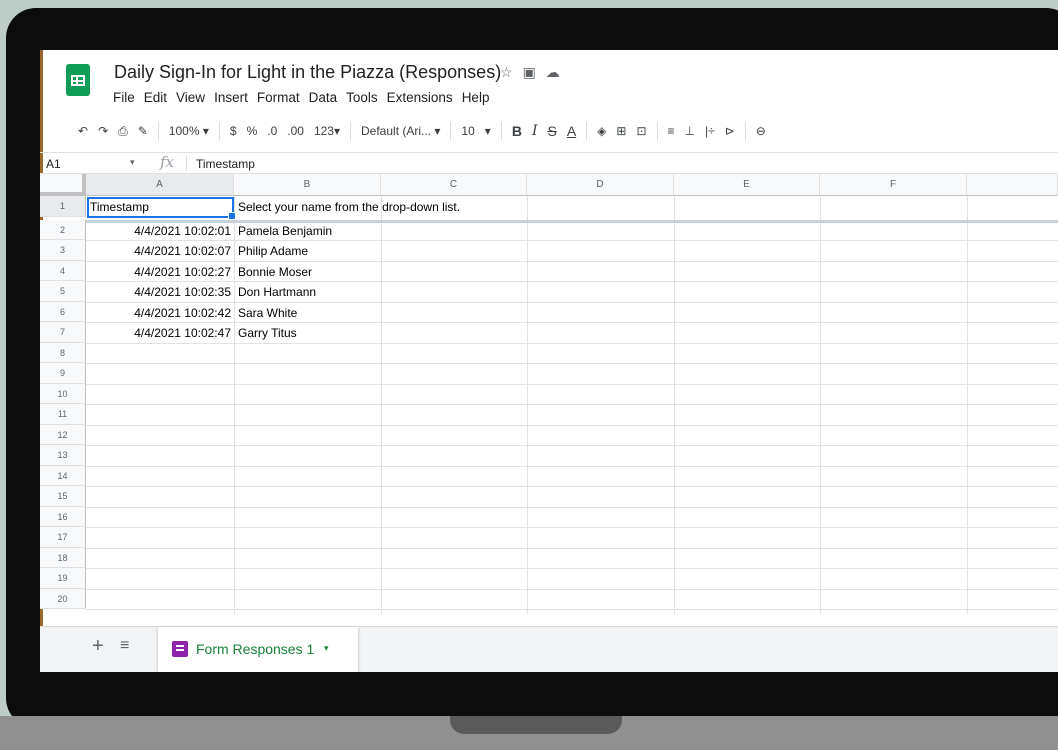  Describe the element at coordinates (160, 185) in the screenshot. I see `column-header-a: A` at that location.